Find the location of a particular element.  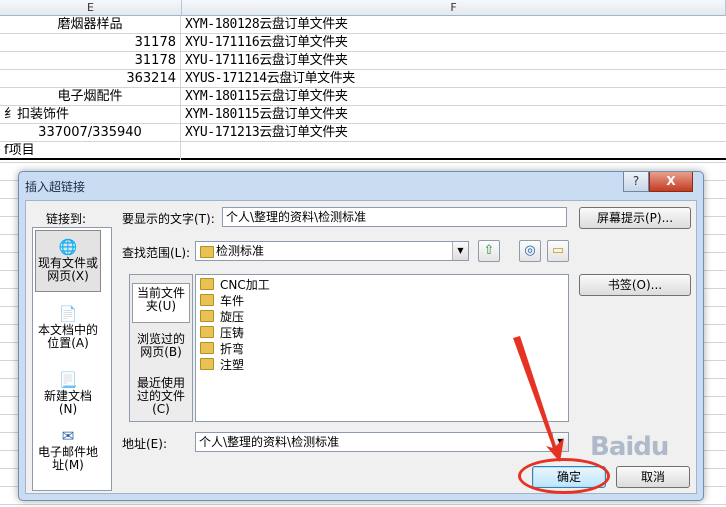

annotation-arrow is located at coordinates (538, 399).